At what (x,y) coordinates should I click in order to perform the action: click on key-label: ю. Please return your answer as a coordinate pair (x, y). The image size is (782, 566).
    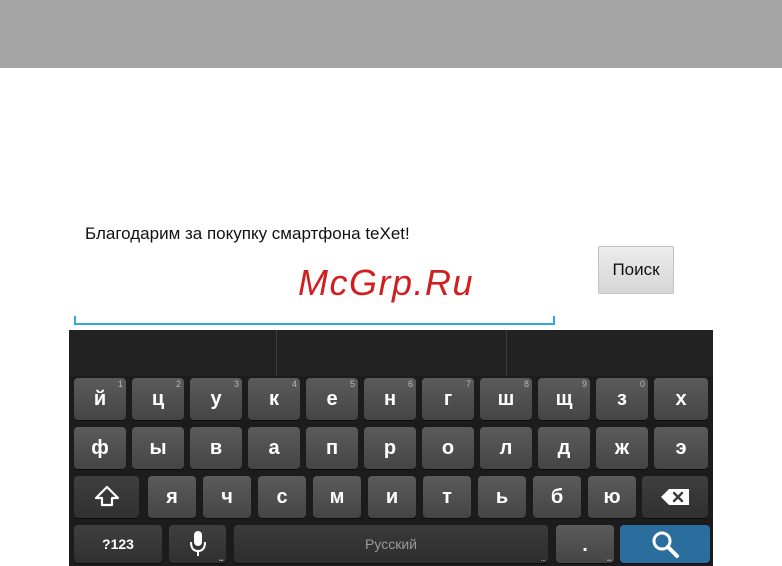
    Looking at the image, I should click on (612, 496).